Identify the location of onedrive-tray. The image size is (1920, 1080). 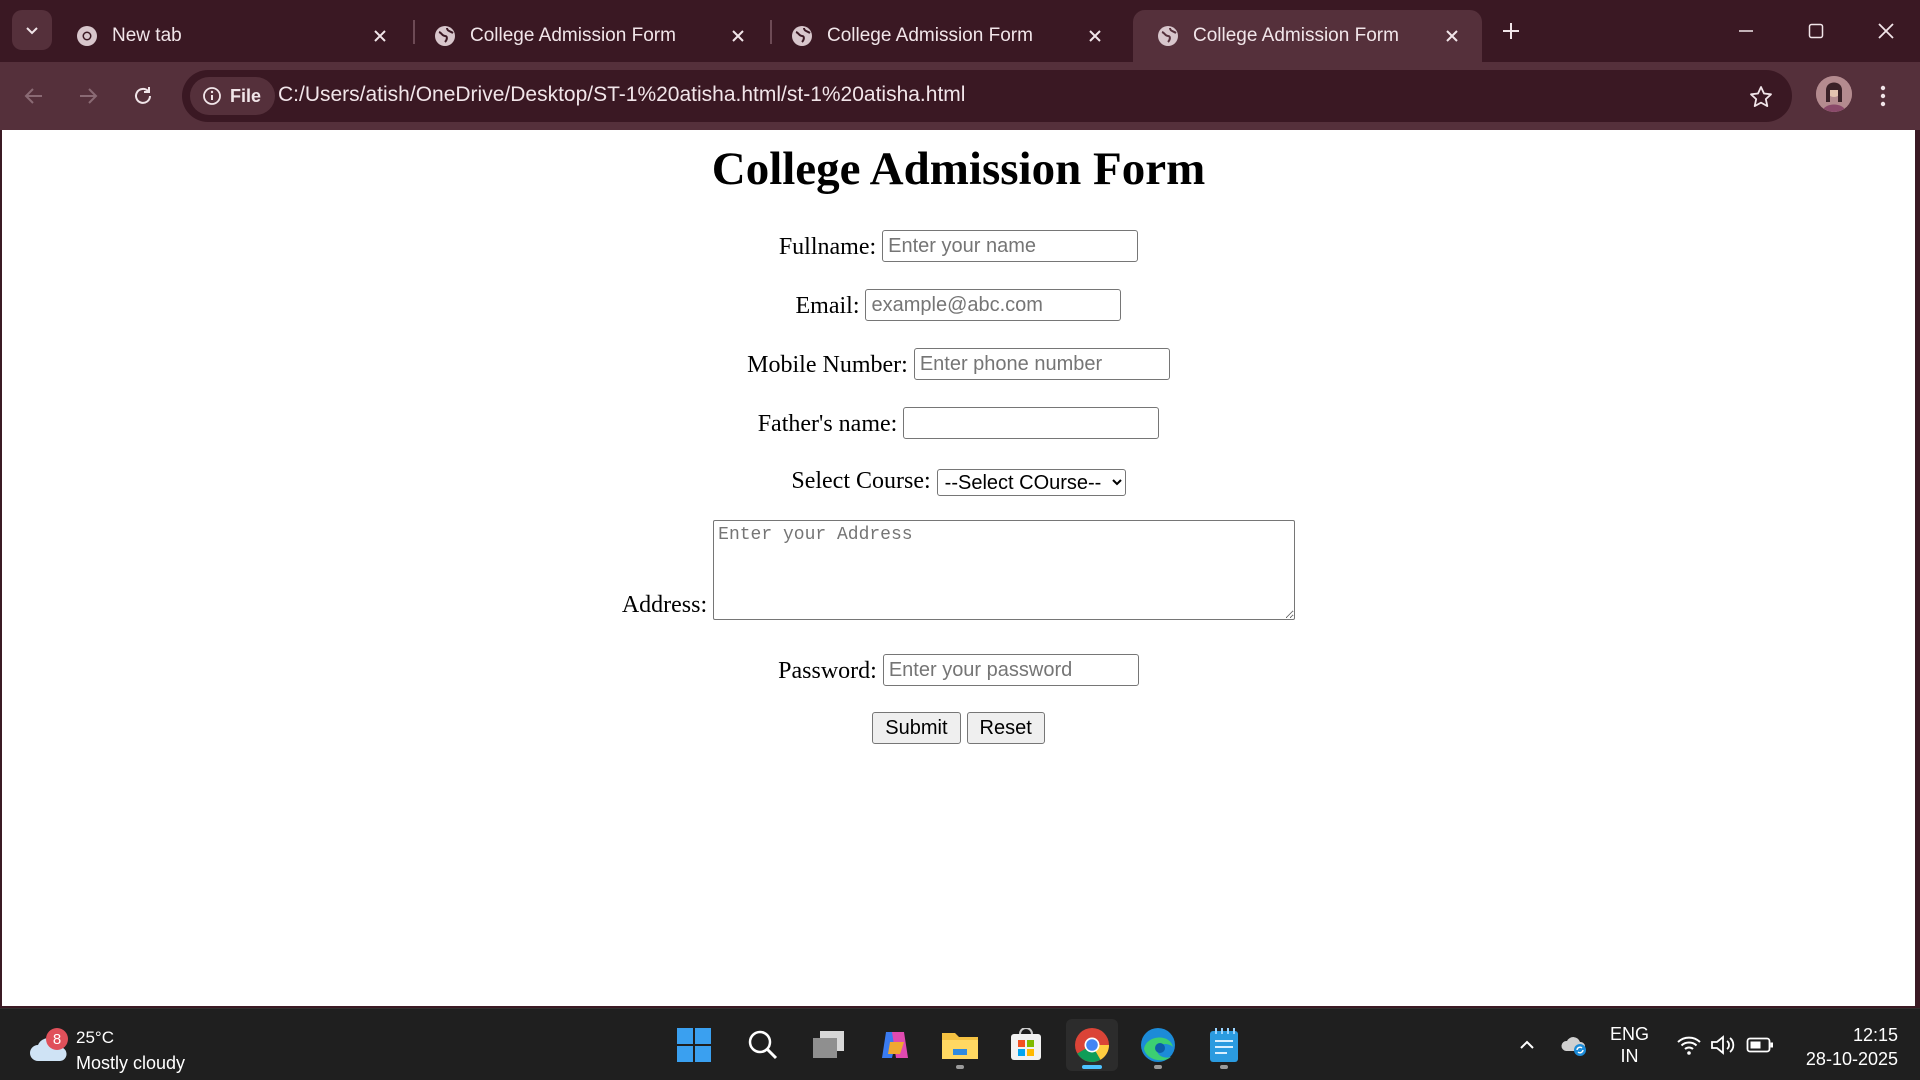
(1574, 1045).